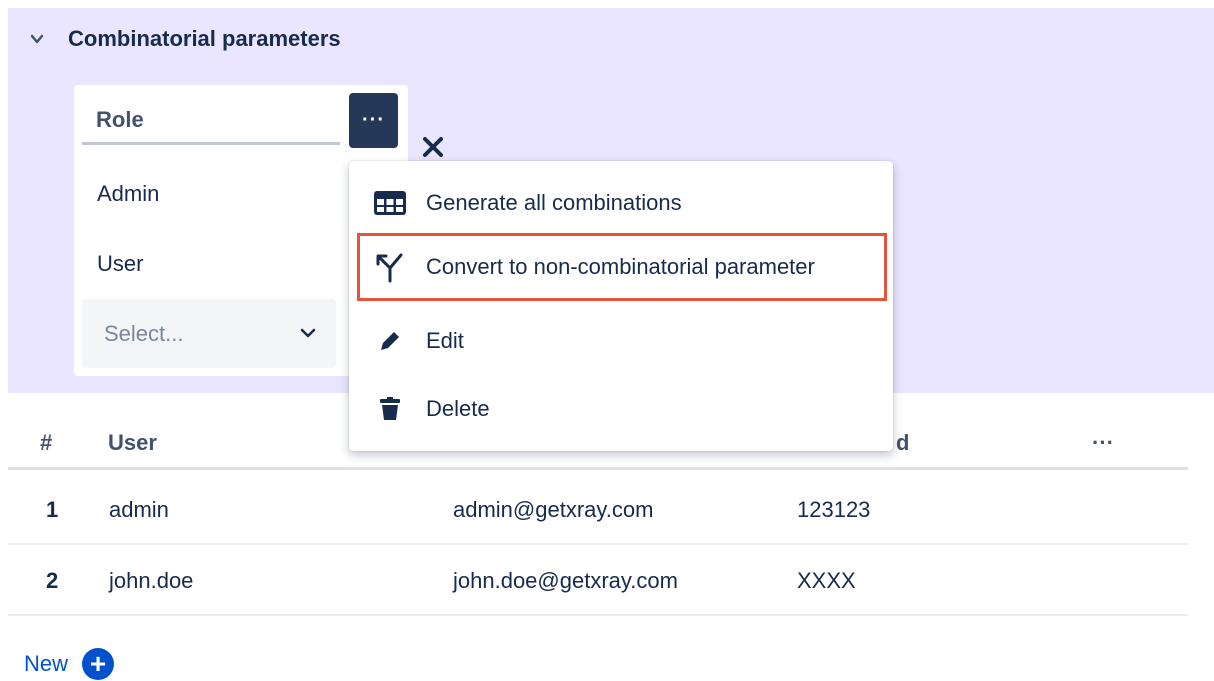 This screenshot has height=681, width=1214. I want to click on new-row-button: New +, so click(69, 664).